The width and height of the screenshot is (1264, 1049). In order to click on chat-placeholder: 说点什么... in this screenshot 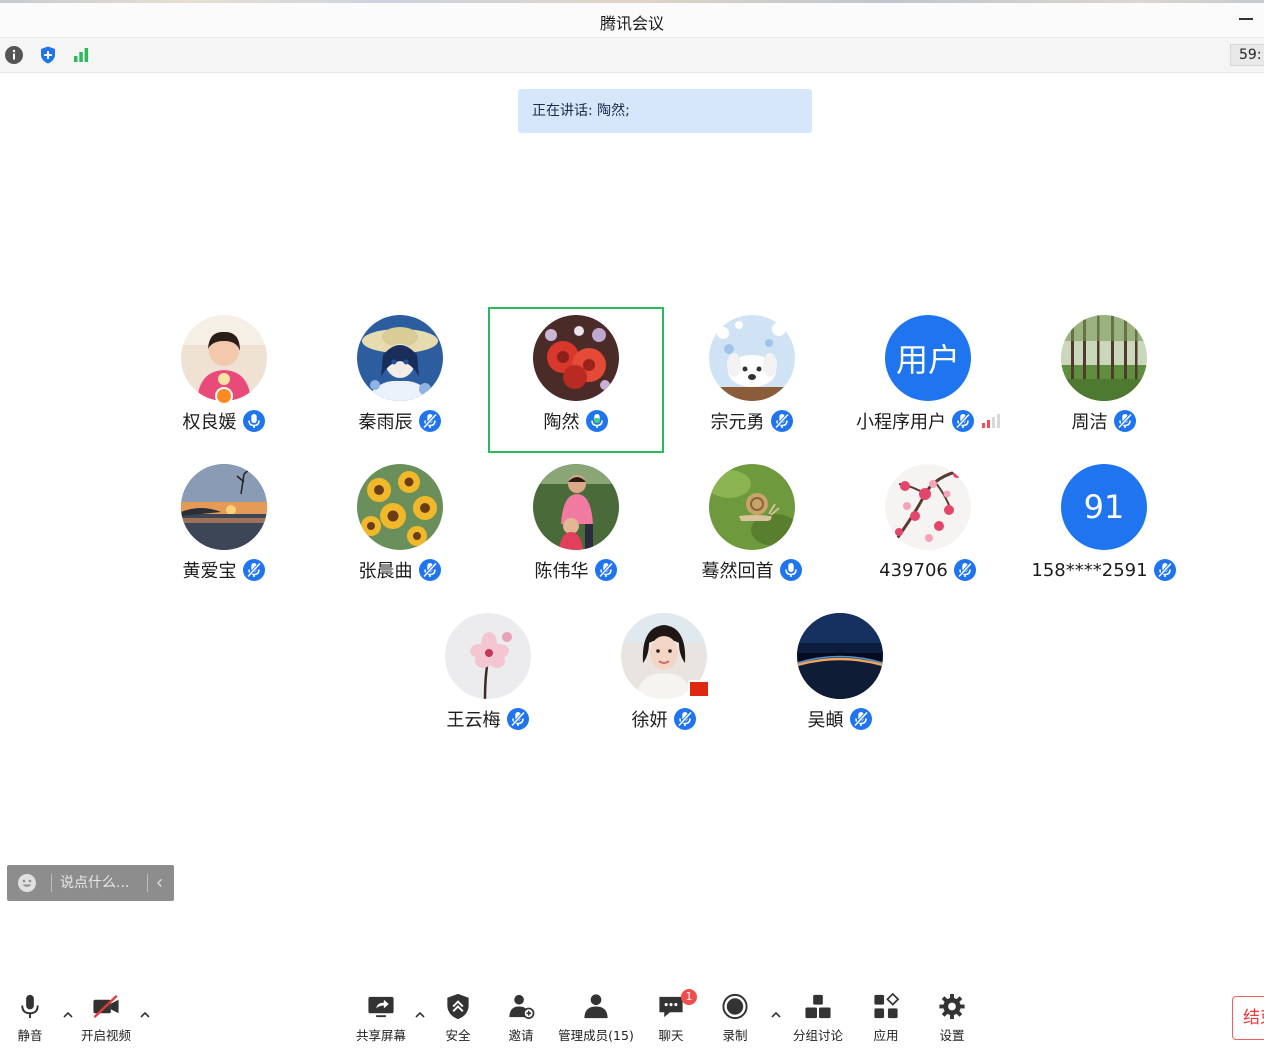, I will do `click(95, 883)`.